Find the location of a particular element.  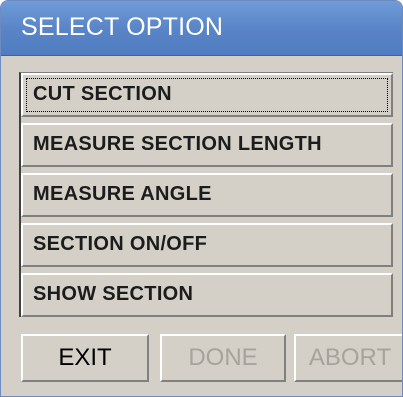

option-section-on-off-button: SECTION ON/OFF is located at coordinates (207, 245).